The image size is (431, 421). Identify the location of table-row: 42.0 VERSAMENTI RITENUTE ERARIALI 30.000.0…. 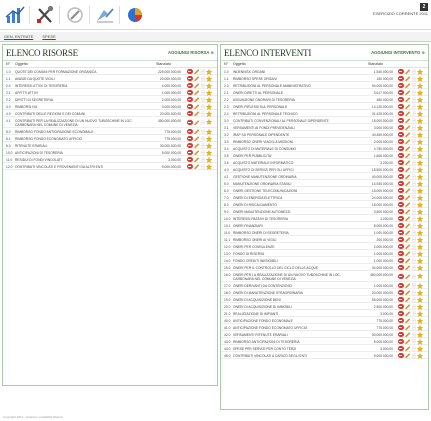
(324, 334).